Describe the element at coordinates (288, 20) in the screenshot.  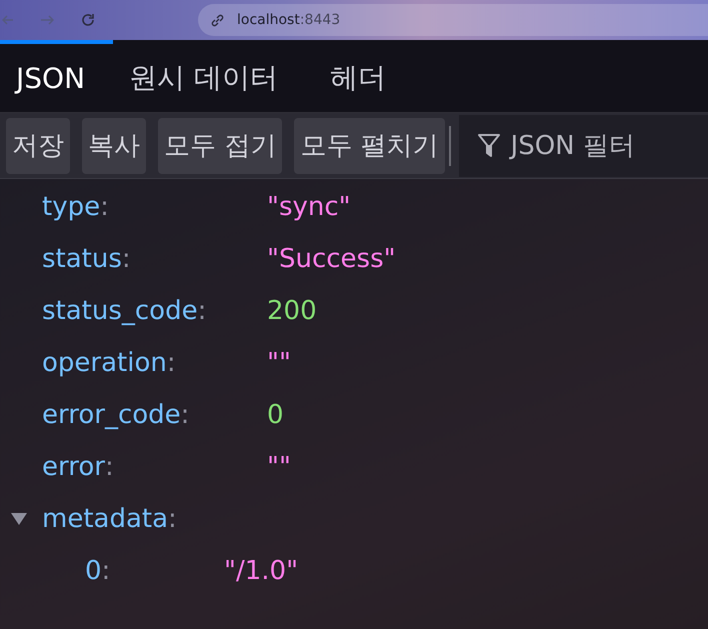
I see `url-text: localhost:8443` at that location.